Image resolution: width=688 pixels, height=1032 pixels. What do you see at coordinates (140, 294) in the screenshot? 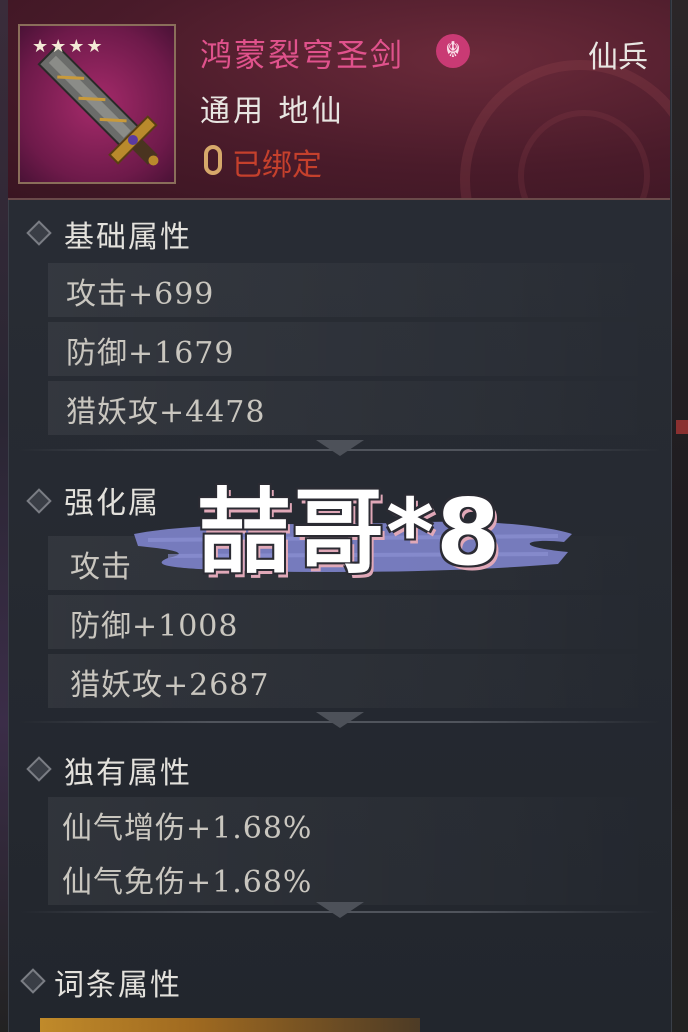
I see `stat-value: 攻击+699` at bounding box center [140, 294].